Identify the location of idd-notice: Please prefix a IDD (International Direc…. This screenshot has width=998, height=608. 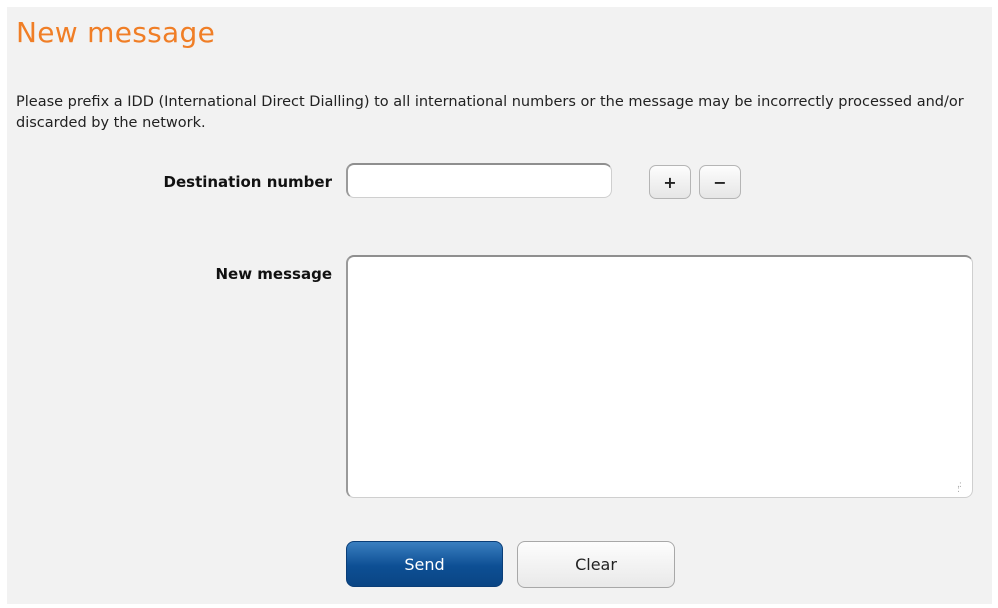
(490, 112).